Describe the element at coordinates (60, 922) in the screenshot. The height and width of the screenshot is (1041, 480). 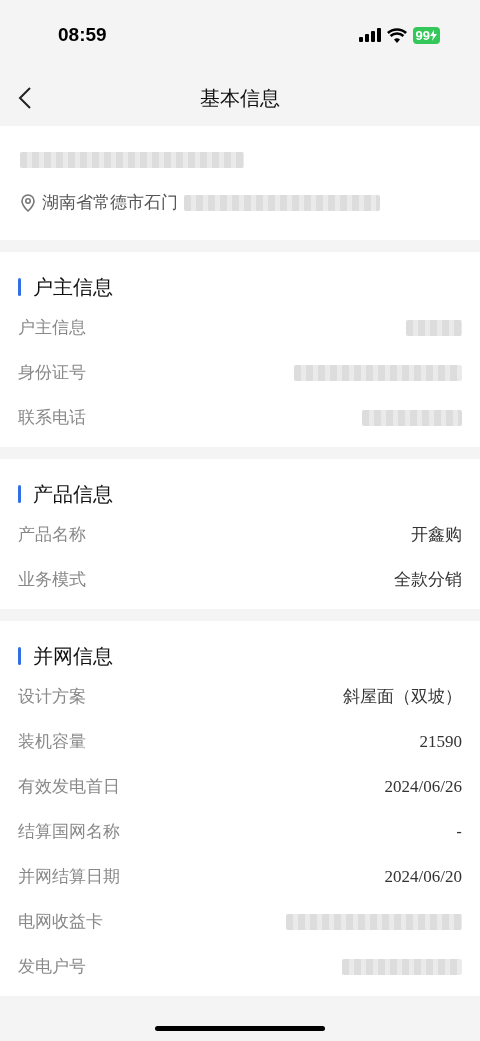
I see `field-label: 电网收益卡` at that location.